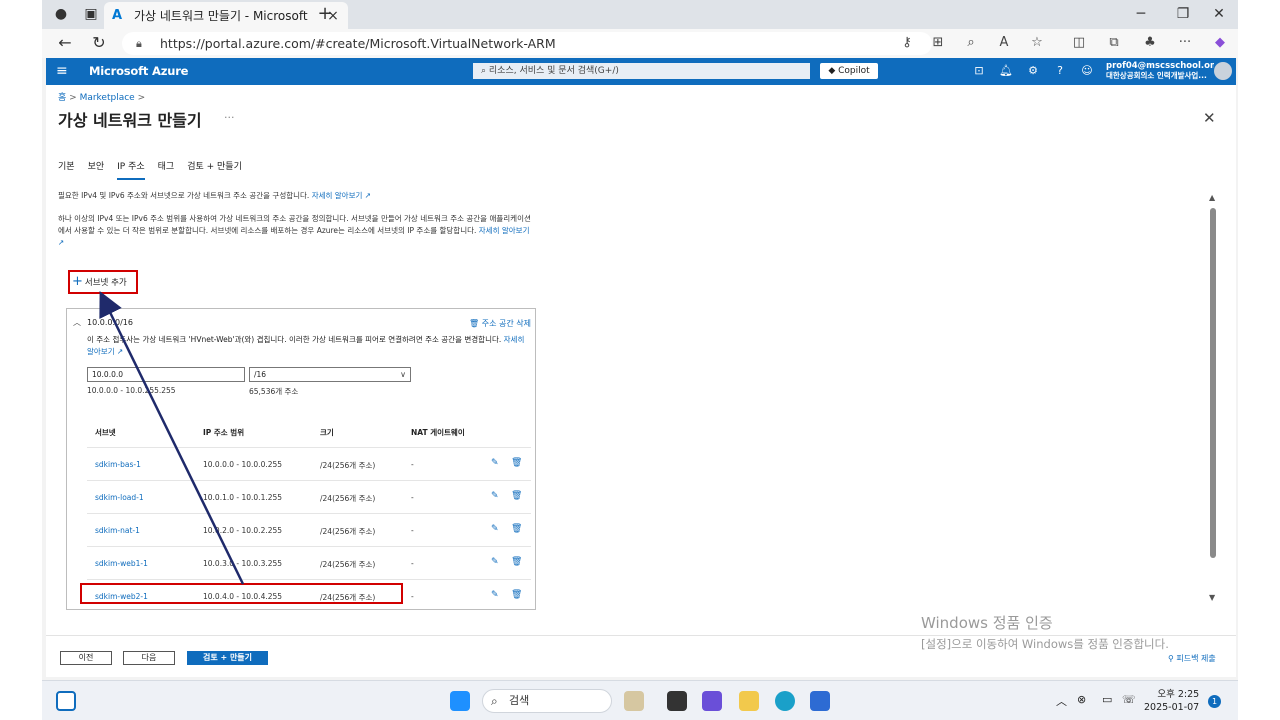 The image size is (1280, 720). What do you see at coordinates (438, 432) in the screenshot?
I see `column-header: NAT 게이트웨이` at bounding box center [438, 432].